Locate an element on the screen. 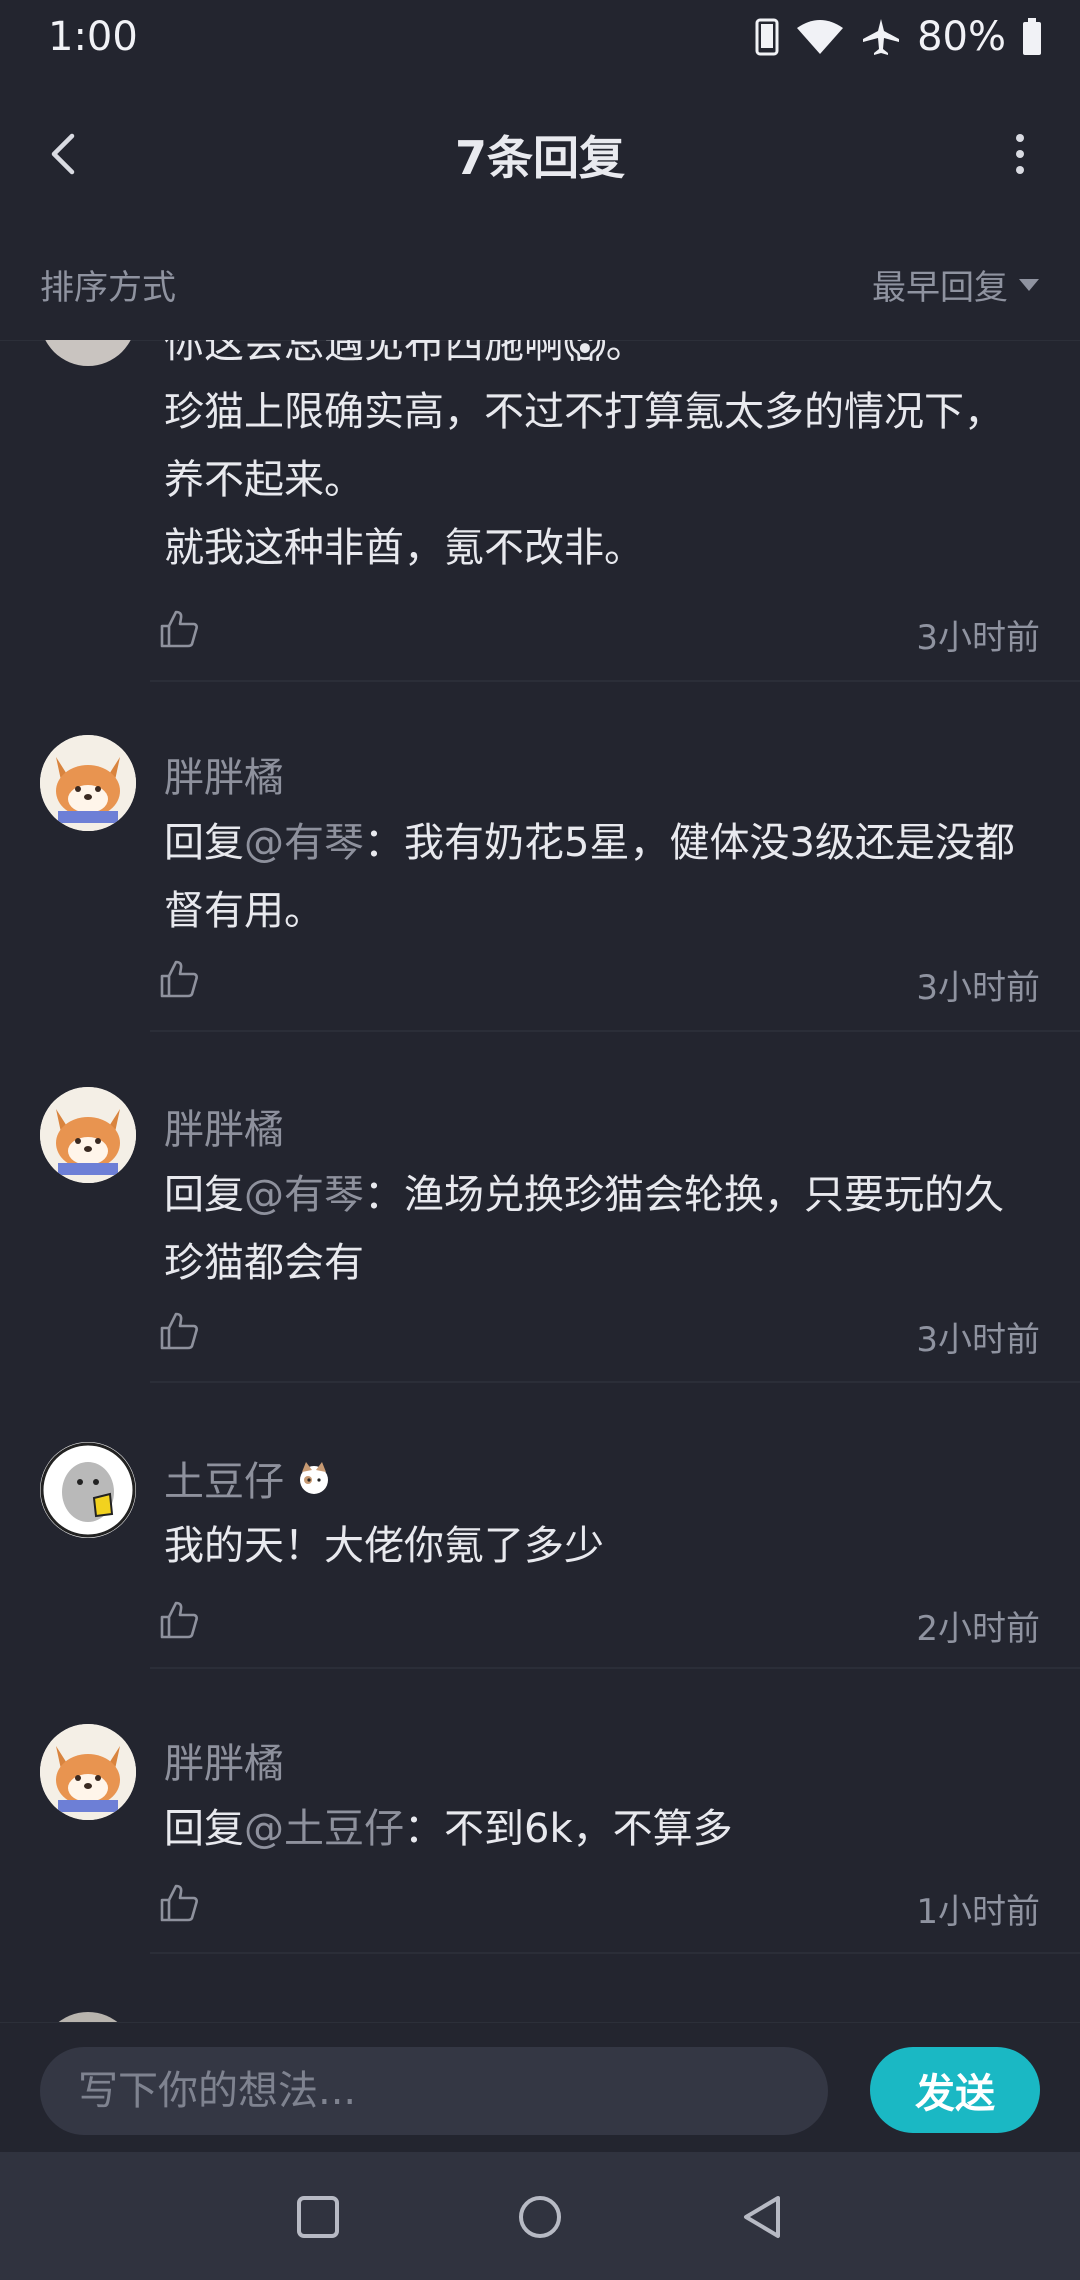  airplane-icon is located at coordinates (881, 37).